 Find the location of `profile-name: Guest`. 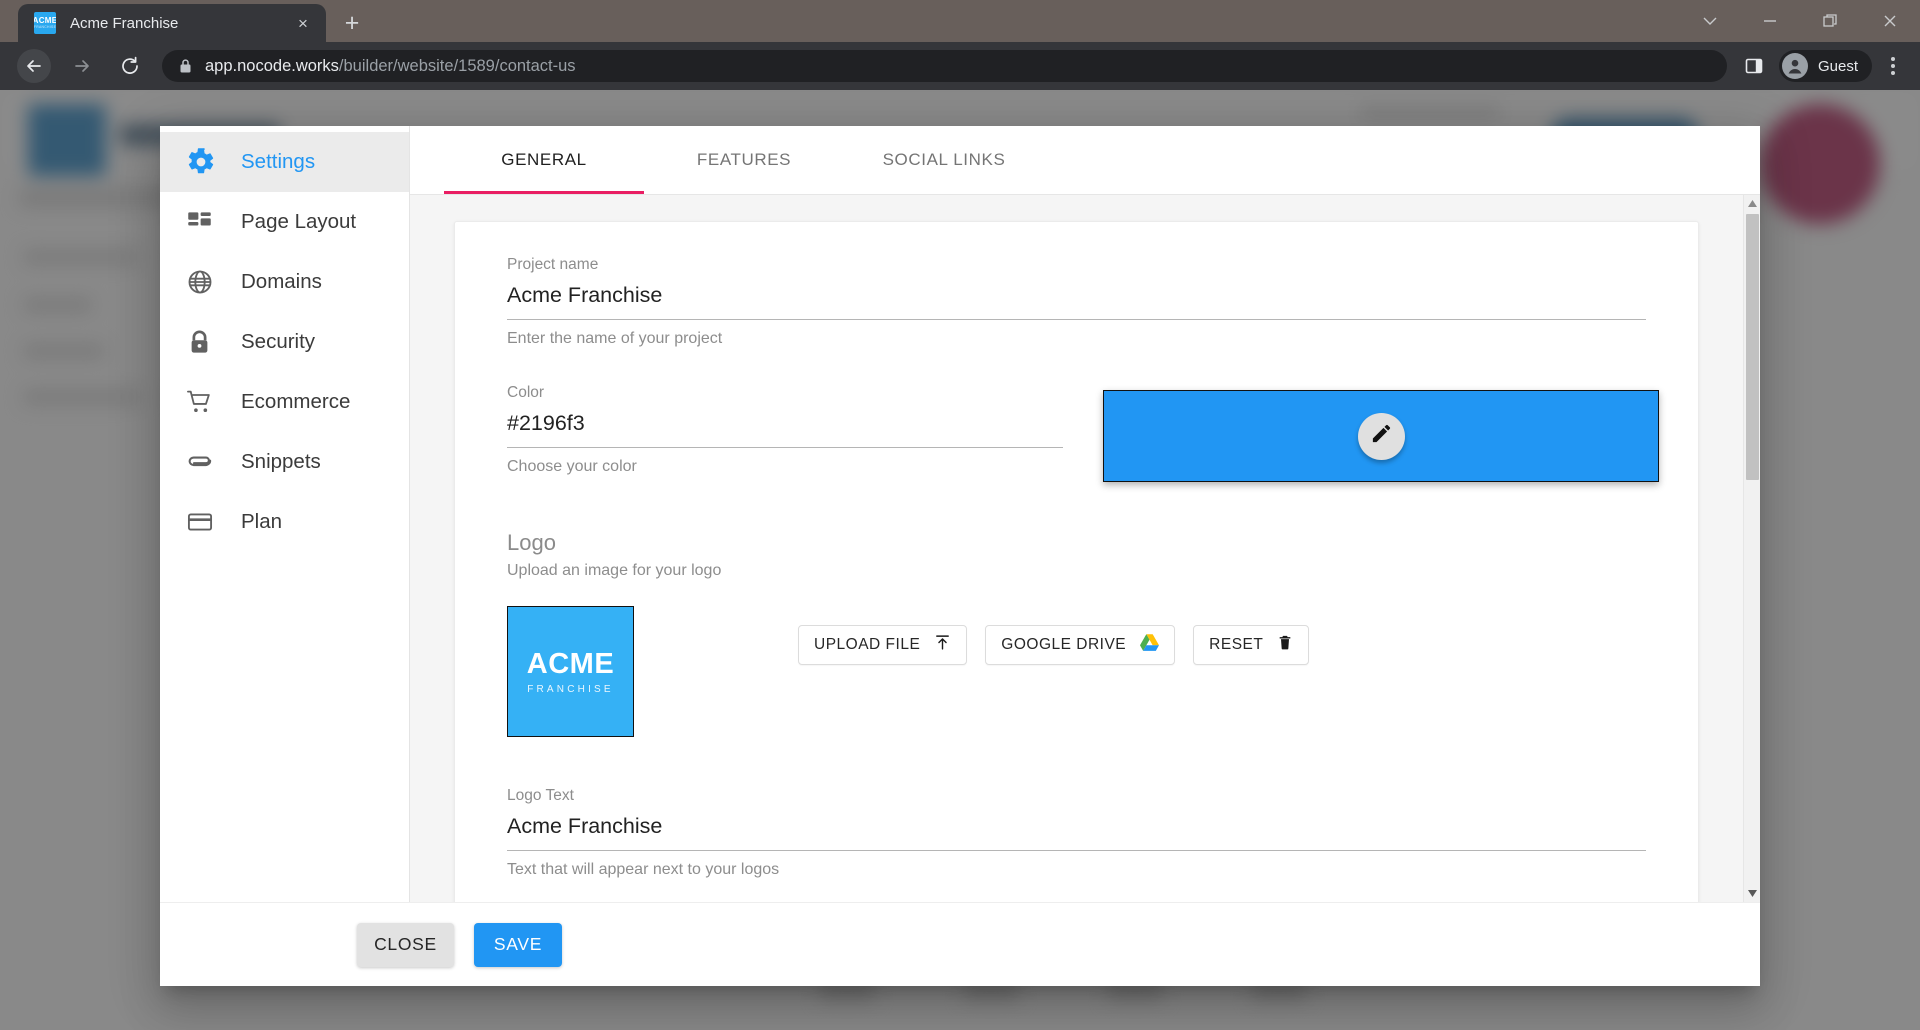

profile-name: Guest is located at coordinates (1837, 66).